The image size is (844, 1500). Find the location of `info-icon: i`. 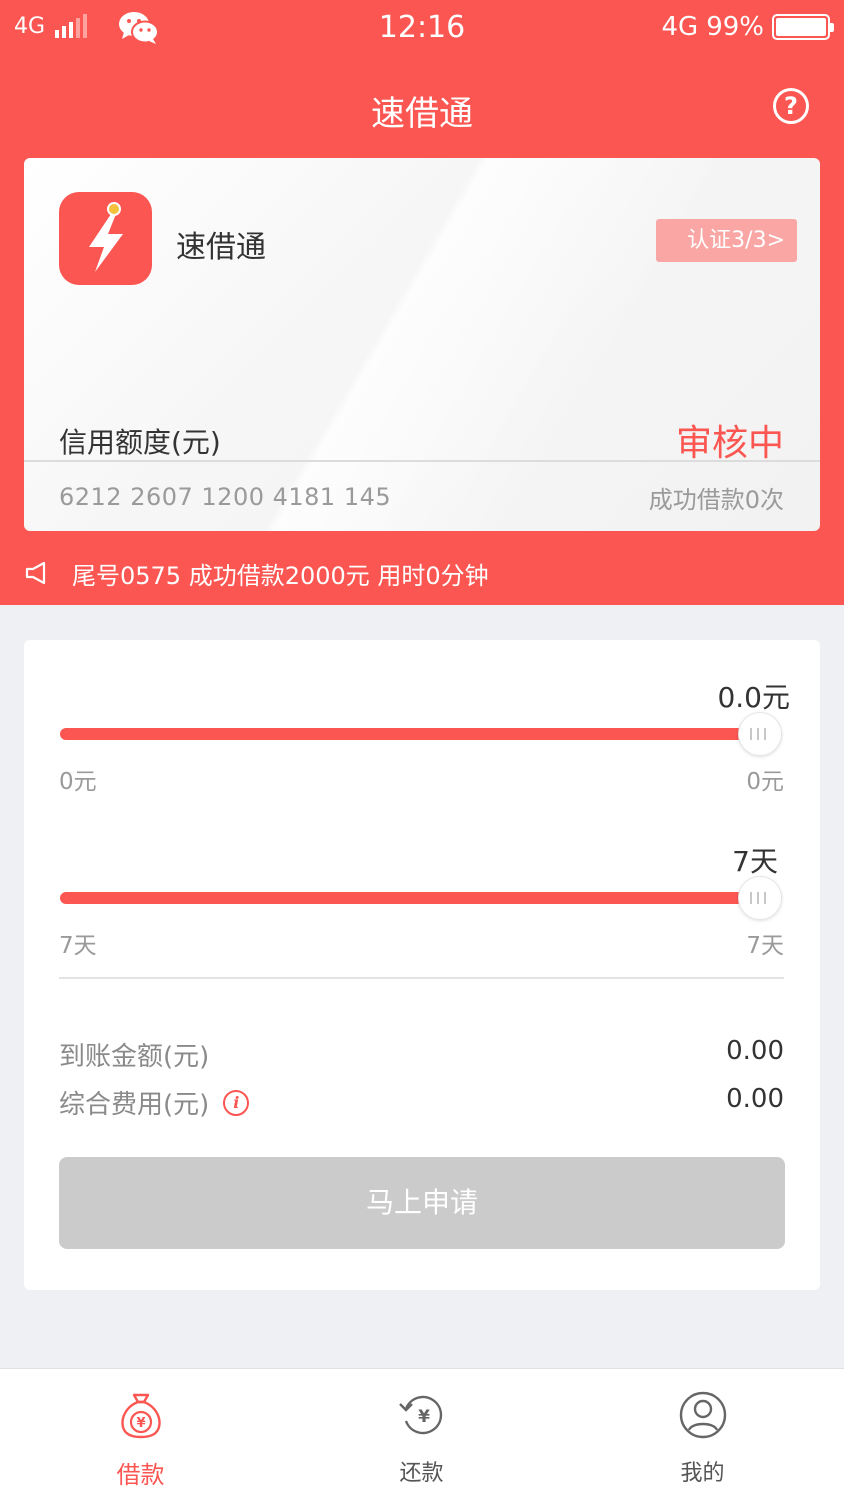

info-icon: i is located at coordinates (236, 1102).